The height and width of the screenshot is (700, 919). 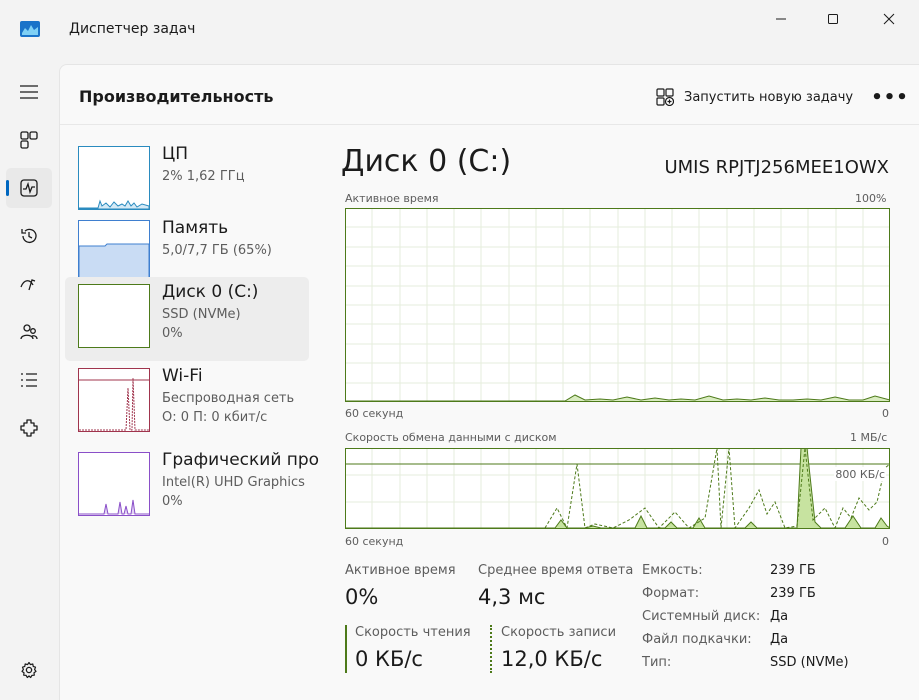 I want to click on resource-name: Графический про, so click(x=241, y=460).